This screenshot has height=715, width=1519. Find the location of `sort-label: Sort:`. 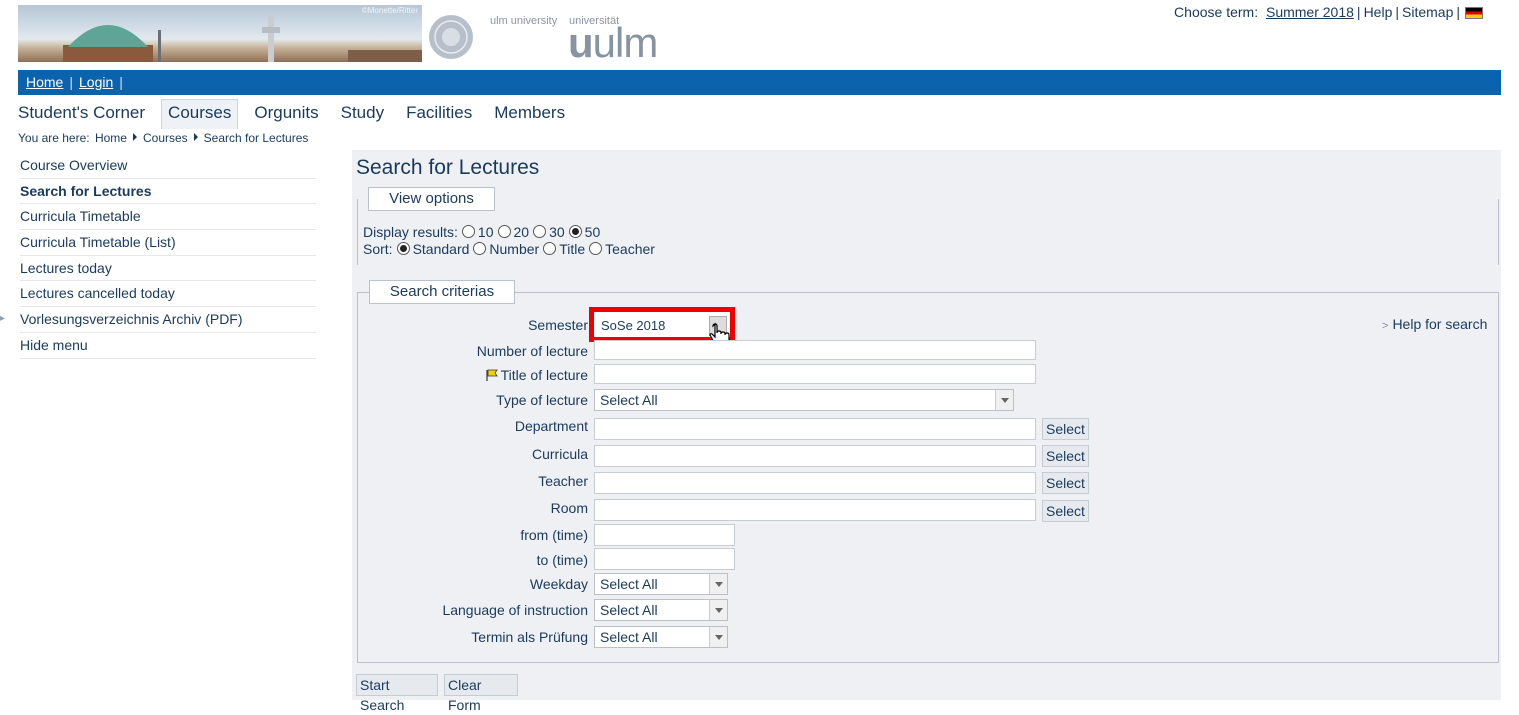

sort-label: Sort: is located at coordinates (378, 249).